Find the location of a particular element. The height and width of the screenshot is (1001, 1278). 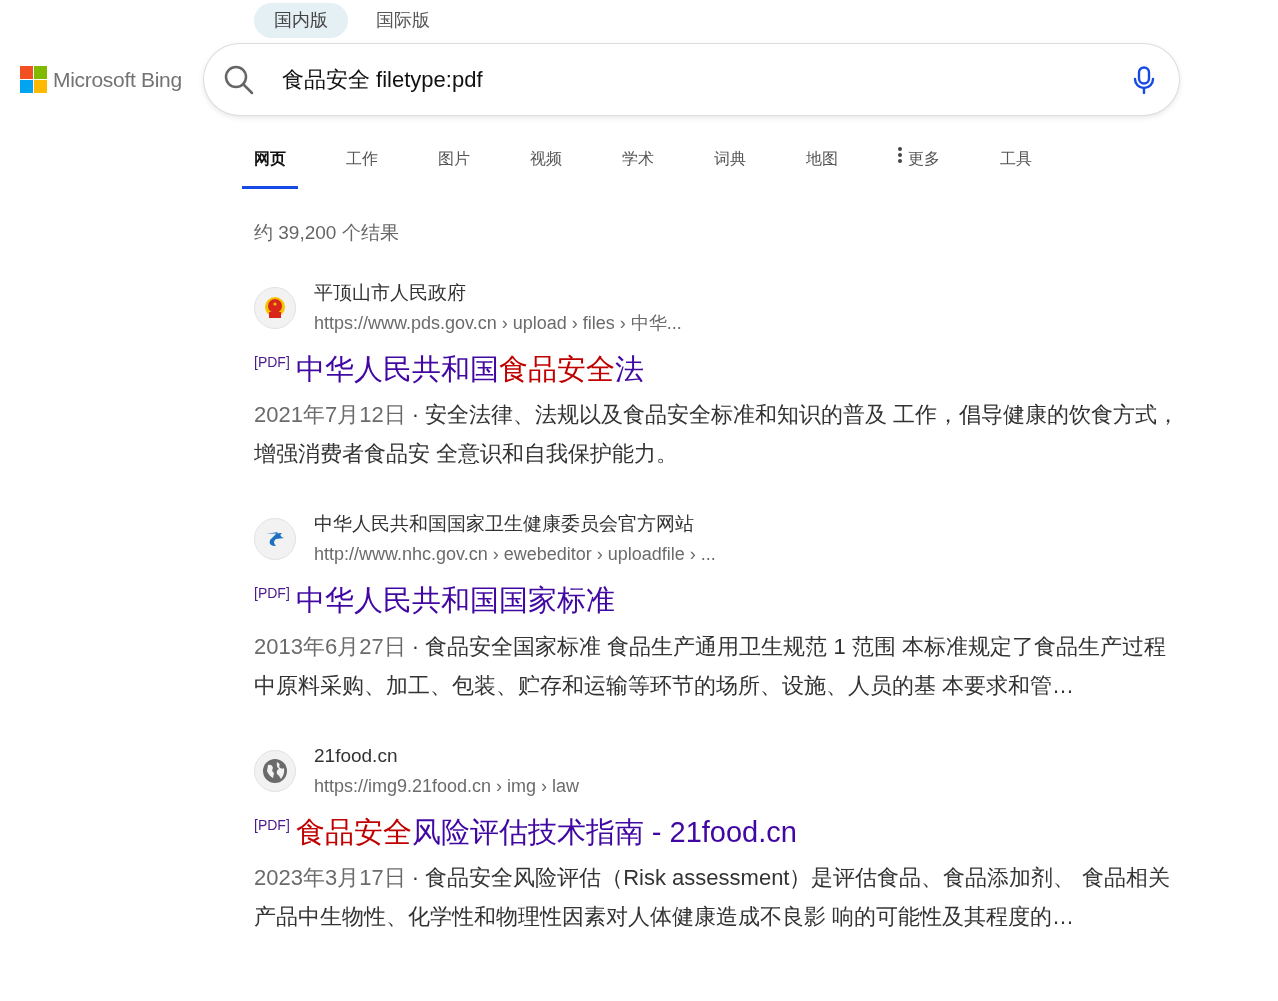

result-url: https://img9.21food.cn › img › law is located at coordinates (447, 786).